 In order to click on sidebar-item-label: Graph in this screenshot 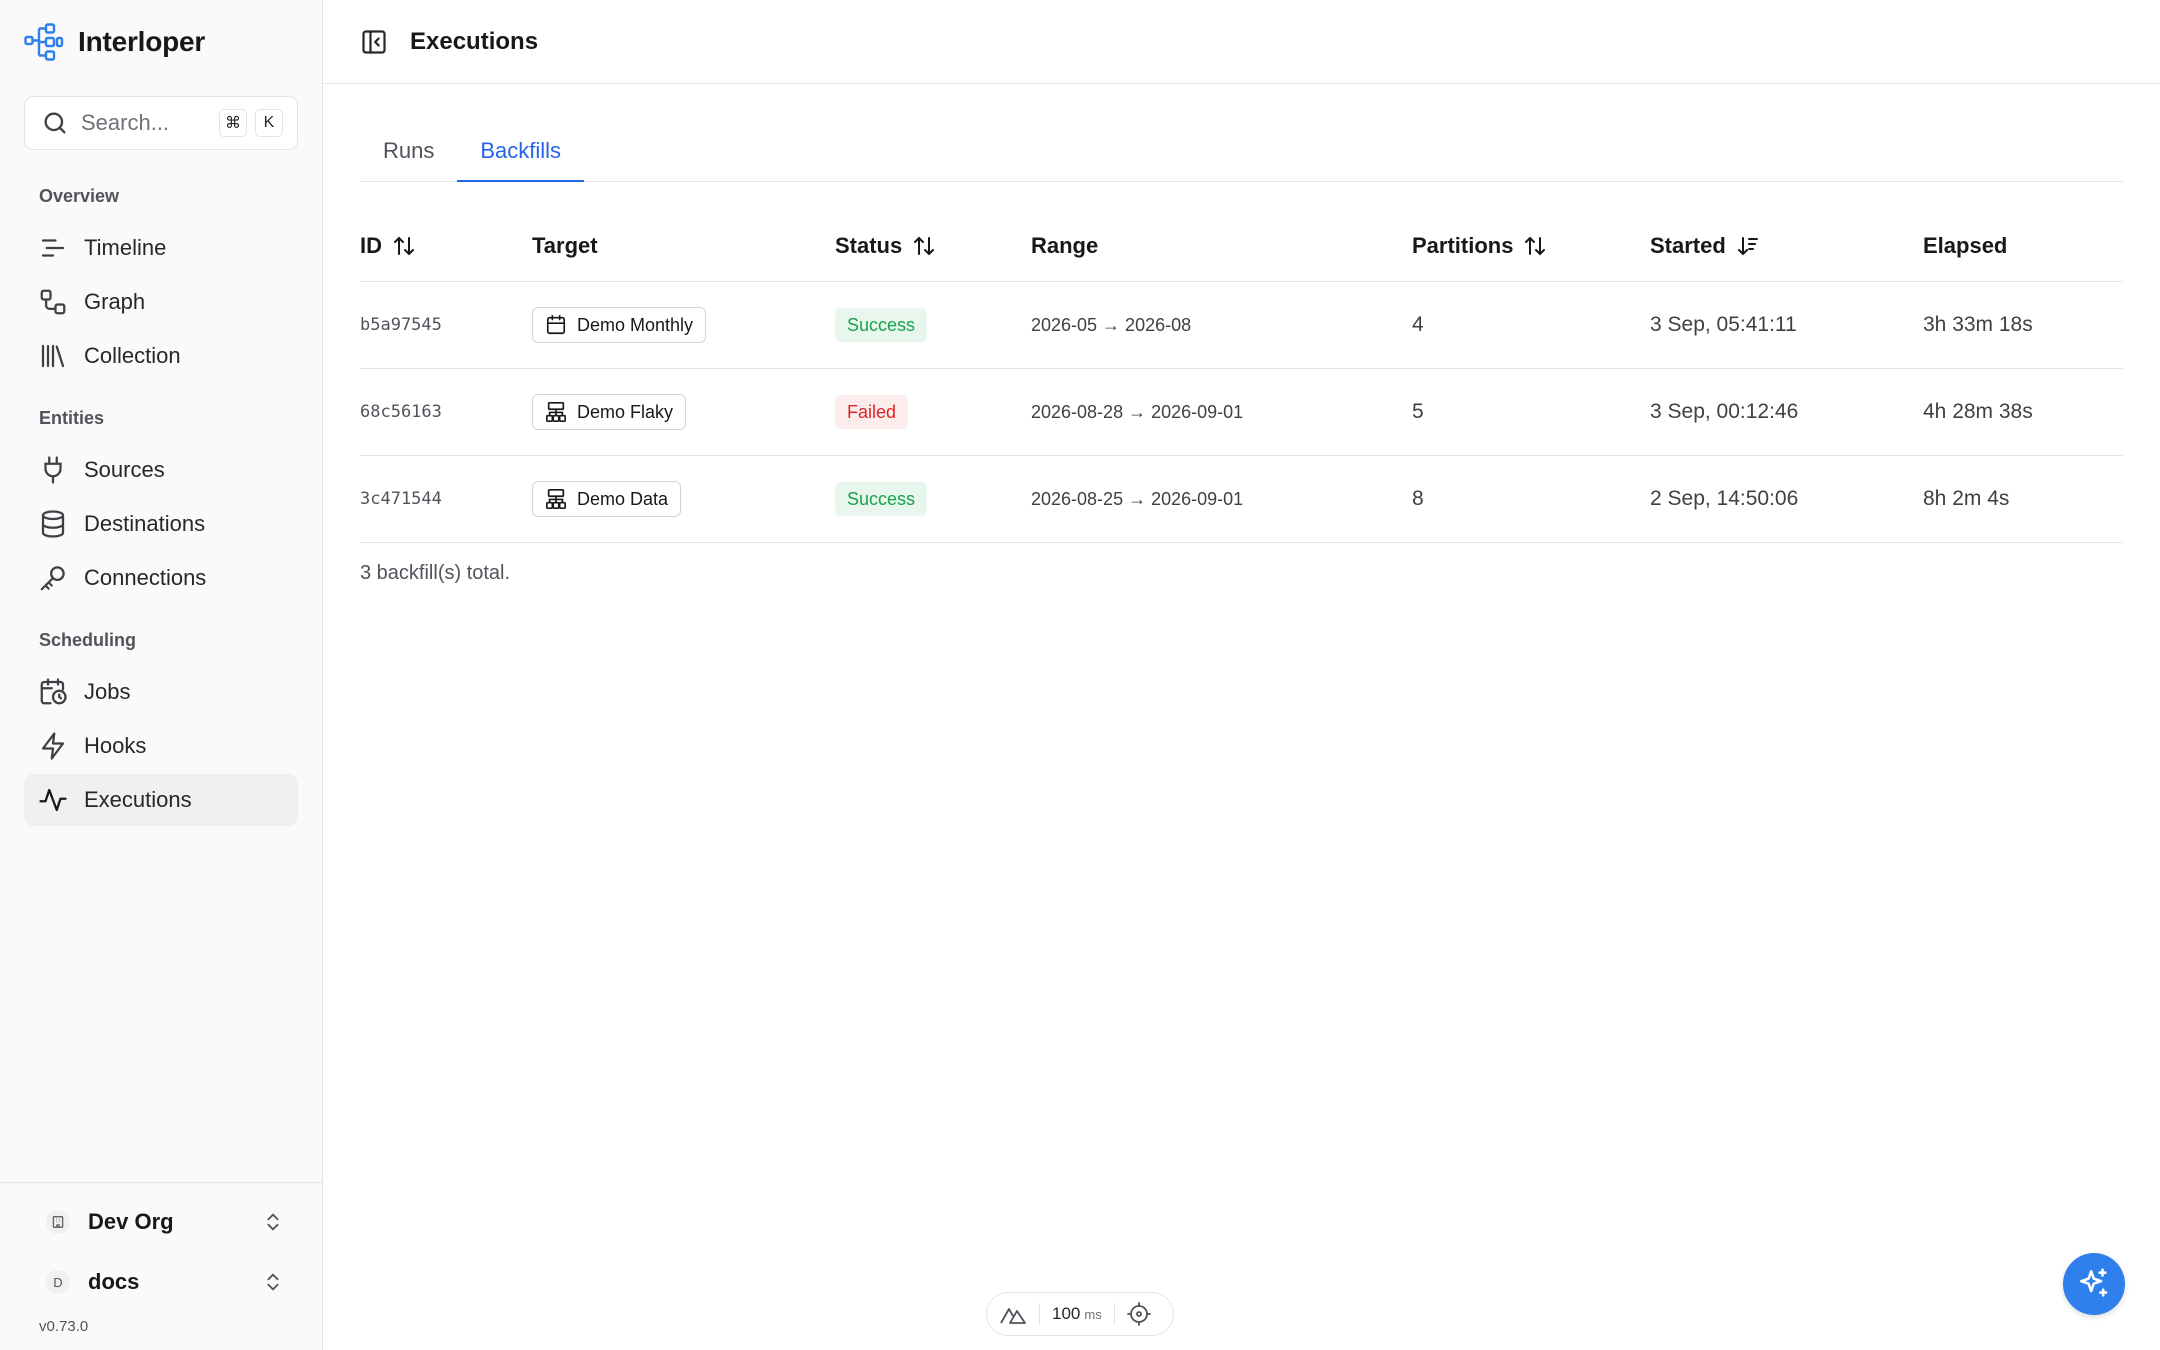, I will do `click(115, 301)`.